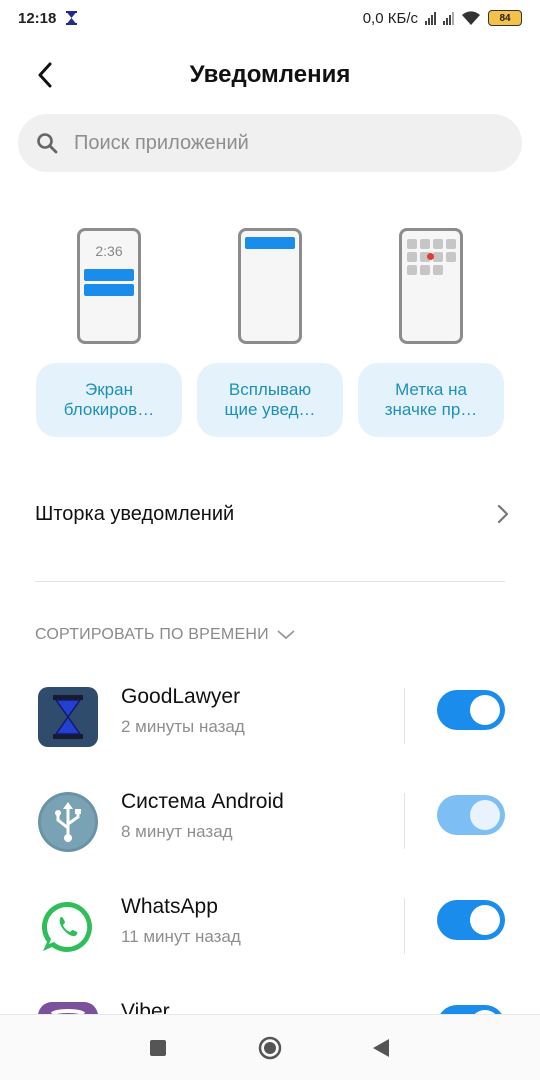 This screenshot has width=540, height=1080. Describe the element at coordinates (152, 634) in the screenshot. I see `sort-label: СОРТИРОВАТЬ ПО ВРЕМЕНИ` at that location.